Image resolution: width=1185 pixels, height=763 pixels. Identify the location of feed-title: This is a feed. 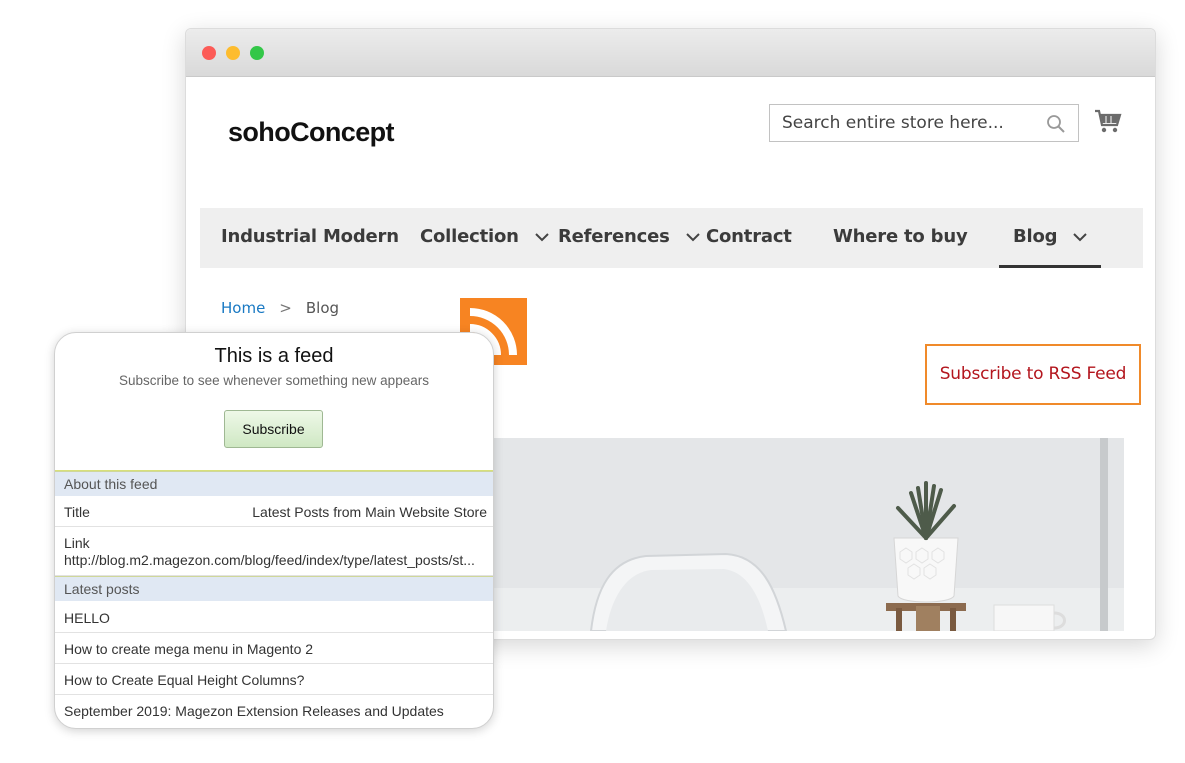
(274, 356).